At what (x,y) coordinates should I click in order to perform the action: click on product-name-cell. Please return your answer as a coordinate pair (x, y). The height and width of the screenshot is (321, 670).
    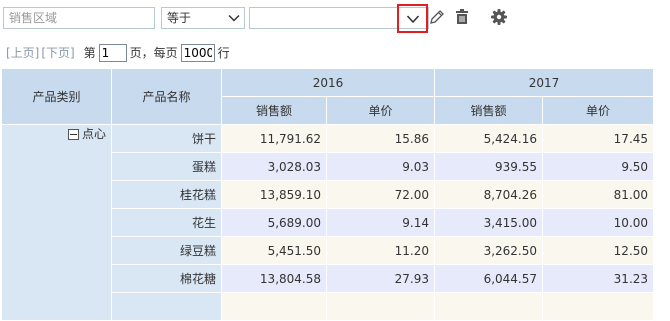
    Looking at the image, I should click on (166, 306).